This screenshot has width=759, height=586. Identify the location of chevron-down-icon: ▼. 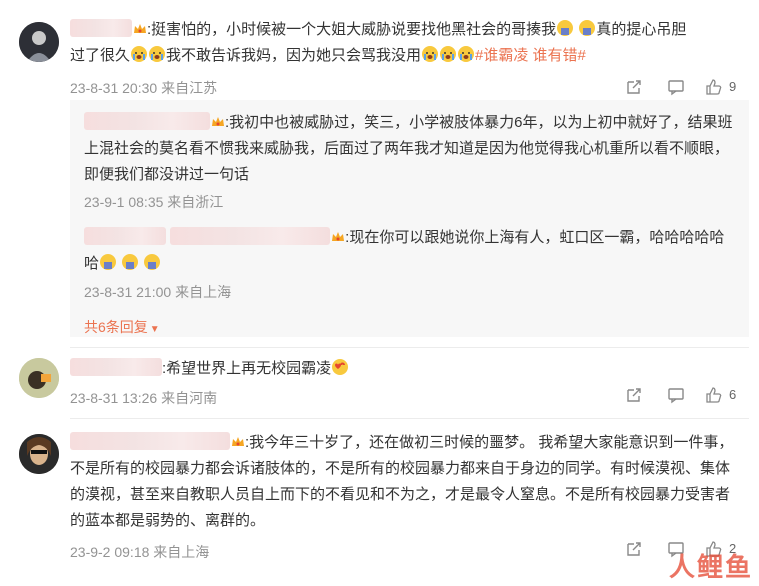
(154, 329).